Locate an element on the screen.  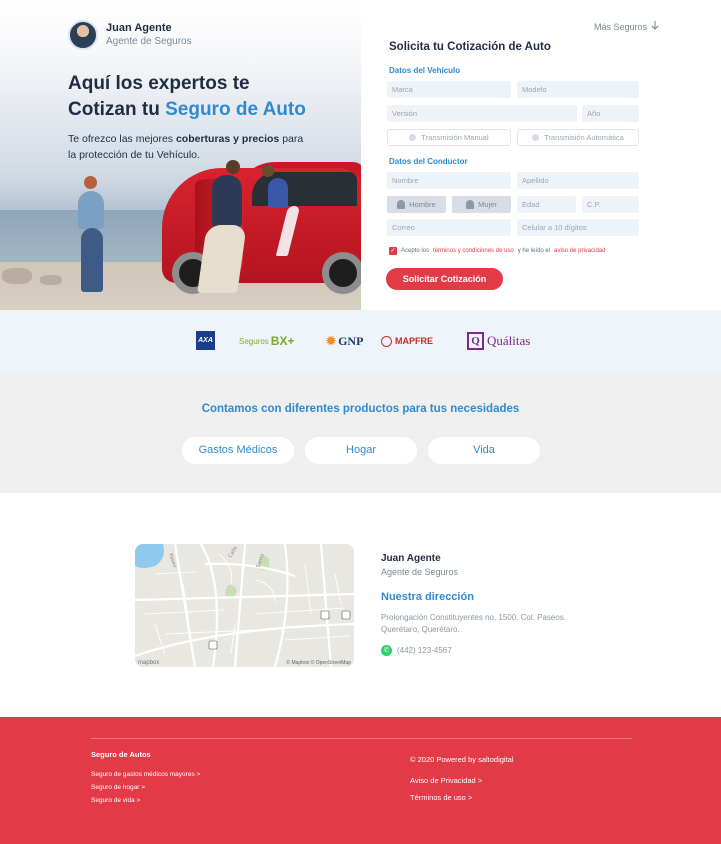
insurers-strip: AXA Seguros BX+ ✹ GNP MAPFRE Q Quálitas is located at coordinates (360, 341).